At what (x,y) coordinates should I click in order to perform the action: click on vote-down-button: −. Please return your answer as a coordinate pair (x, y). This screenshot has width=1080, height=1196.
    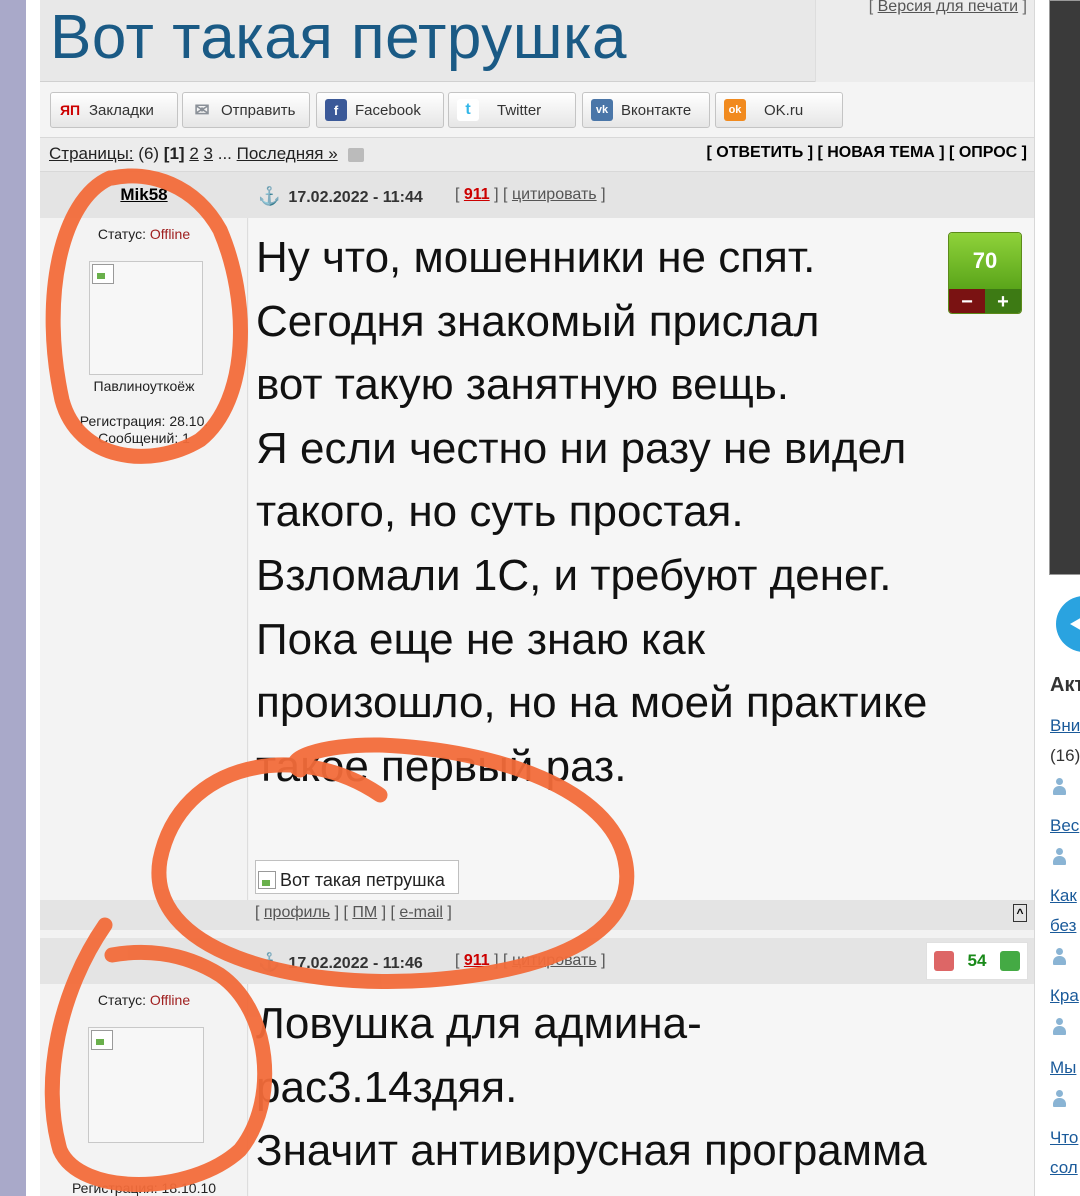
    Looking at the image, I should click on (967, 301).